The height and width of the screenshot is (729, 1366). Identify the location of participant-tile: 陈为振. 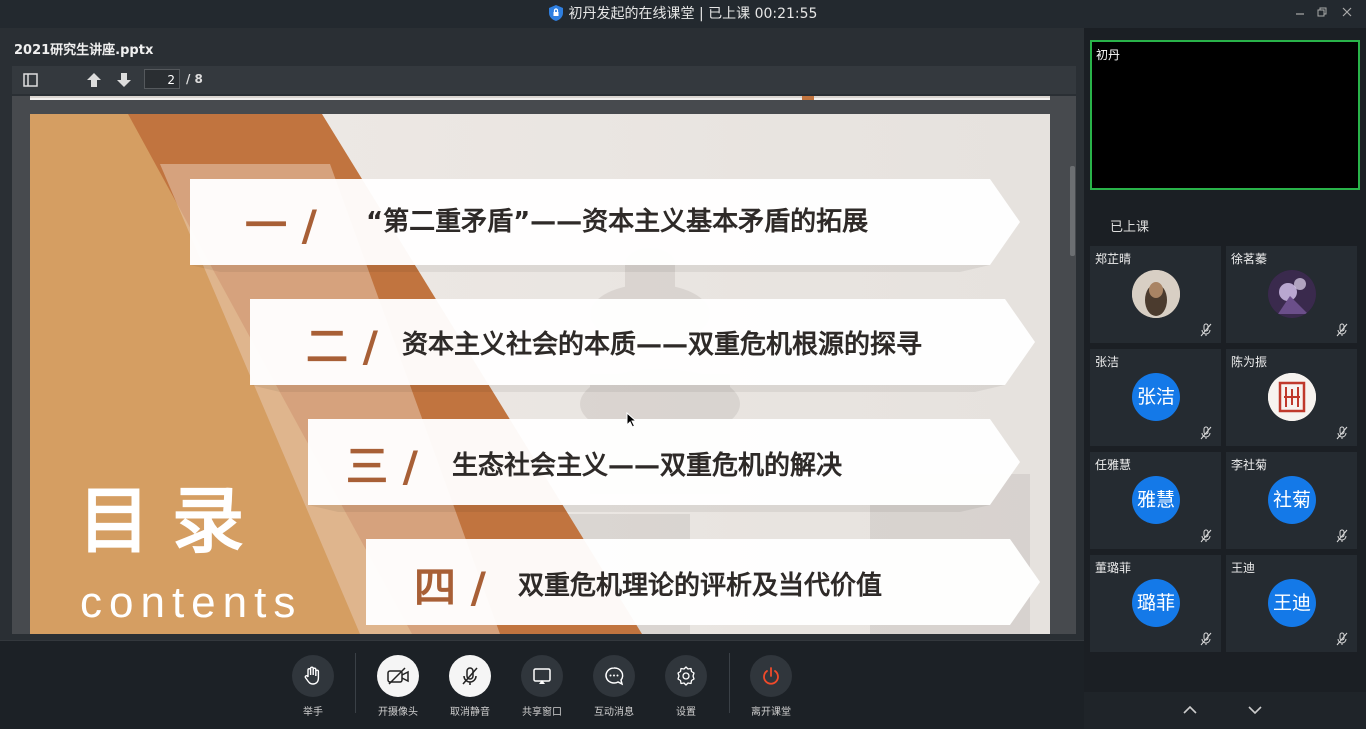
(1291, 397).